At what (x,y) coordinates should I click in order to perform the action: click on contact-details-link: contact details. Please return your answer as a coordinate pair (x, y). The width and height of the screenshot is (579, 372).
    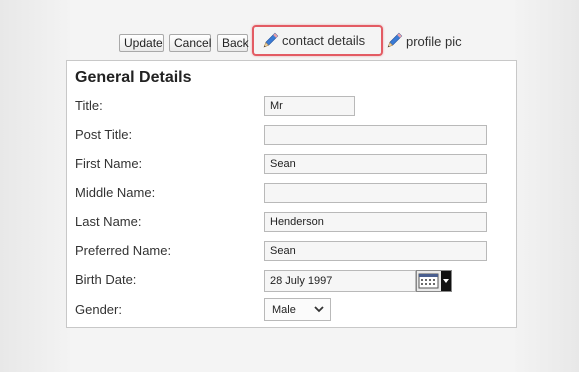
    Looking at the image, I should click on (317, 40).